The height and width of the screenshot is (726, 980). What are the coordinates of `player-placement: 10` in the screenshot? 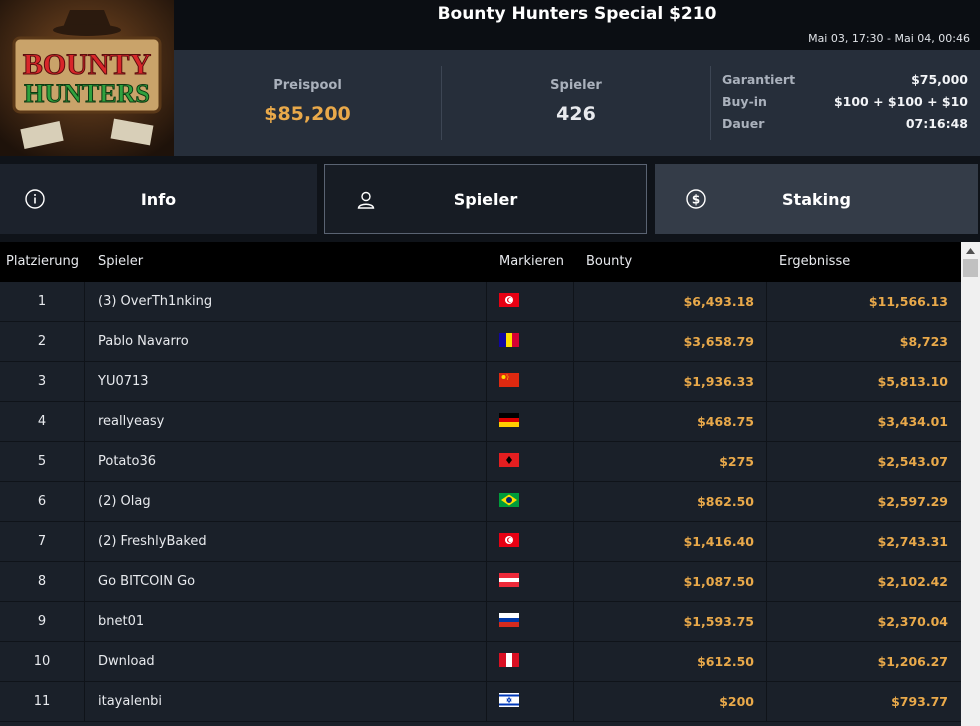 It's located at (42, 661).